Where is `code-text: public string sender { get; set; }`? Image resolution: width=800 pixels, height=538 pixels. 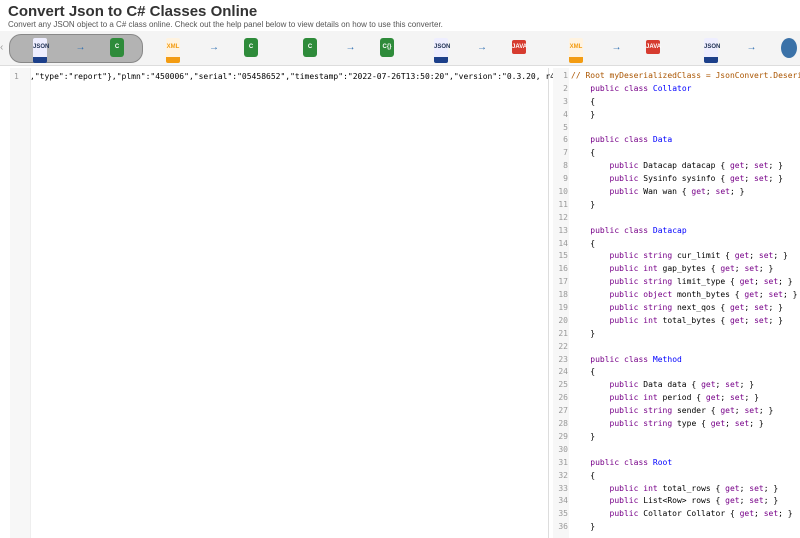 code-text: public string sender { get; set; } is located at coordinates (691, 411).